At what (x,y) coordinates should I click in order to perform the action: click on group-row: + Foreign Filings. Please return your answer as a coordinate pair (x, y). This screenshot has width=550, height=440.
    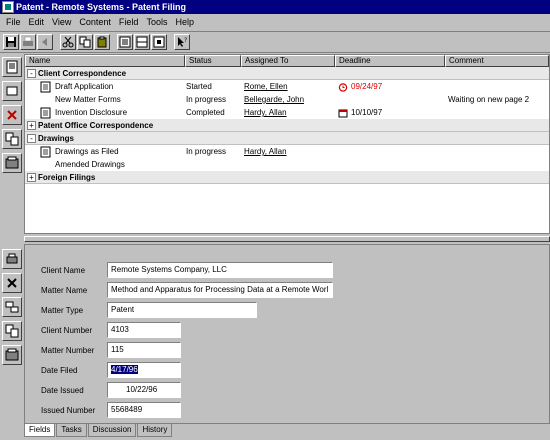
    Looking at the image, I should click on (287, 177).